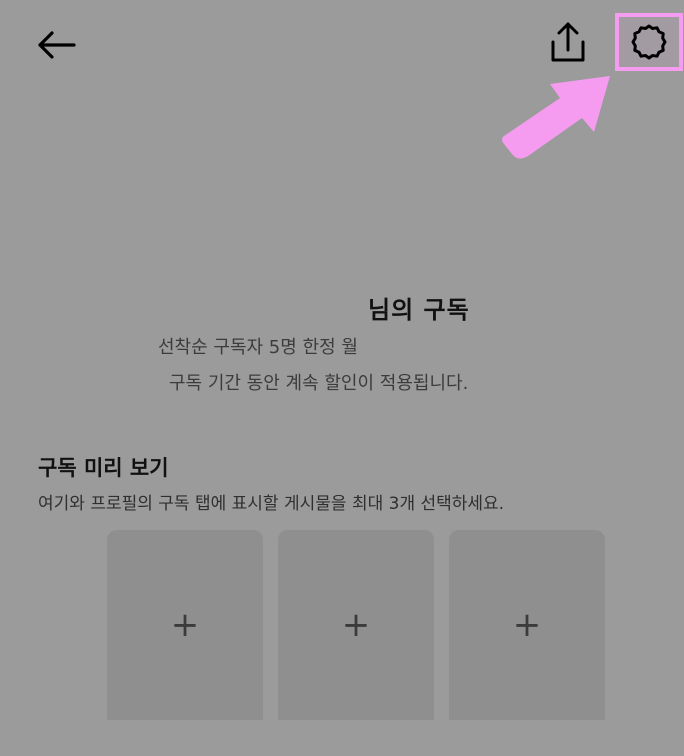 The height and width of the screenshot is (756, 684). I want to click on subscription-offer-text: 선착순 구독자 5명 한정 월, so click(258, 347).